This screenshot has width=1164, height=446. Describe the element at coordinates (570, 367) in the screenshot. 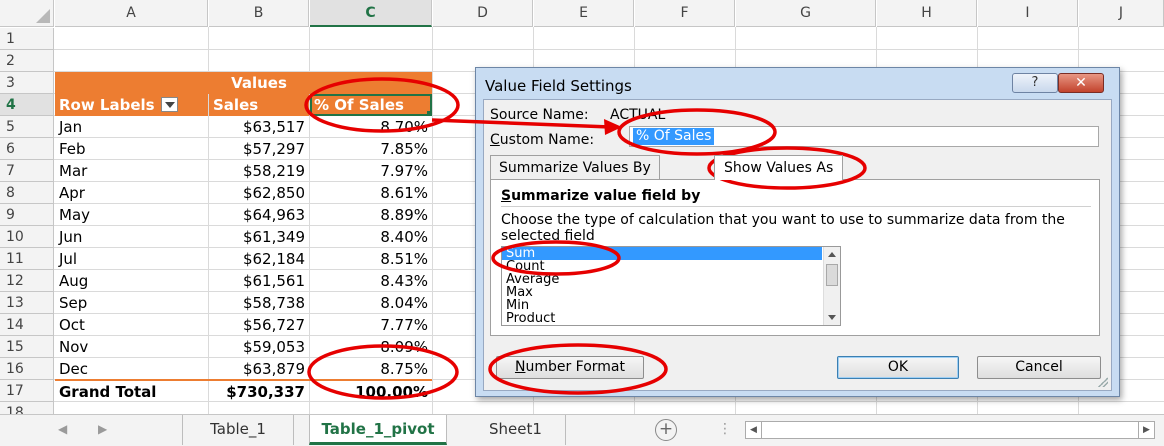

I see `number-format-button: Number Format` at that location.